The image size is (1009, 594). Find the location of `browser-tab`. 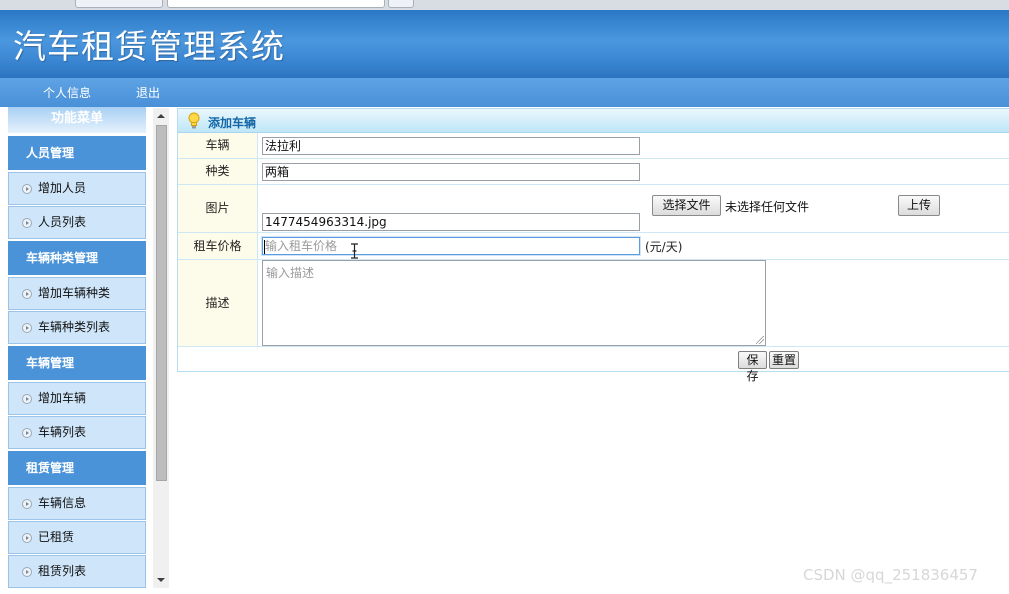

browser-tab is located at coordinates (119, 4).